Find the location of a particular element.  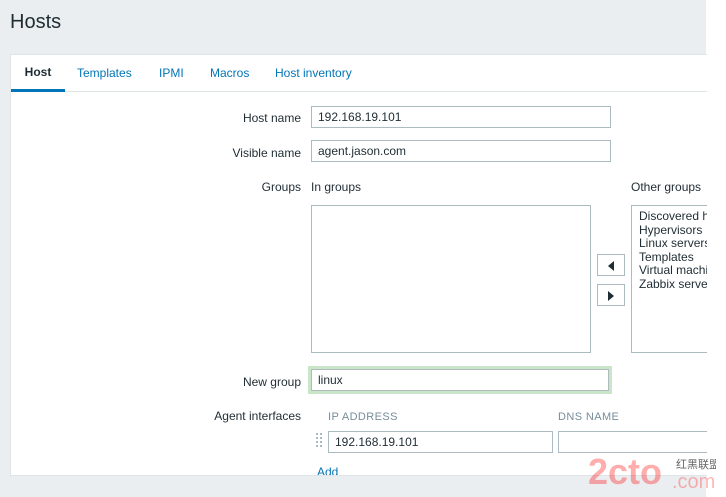

move-left-button is located at coordinates (611, 265).